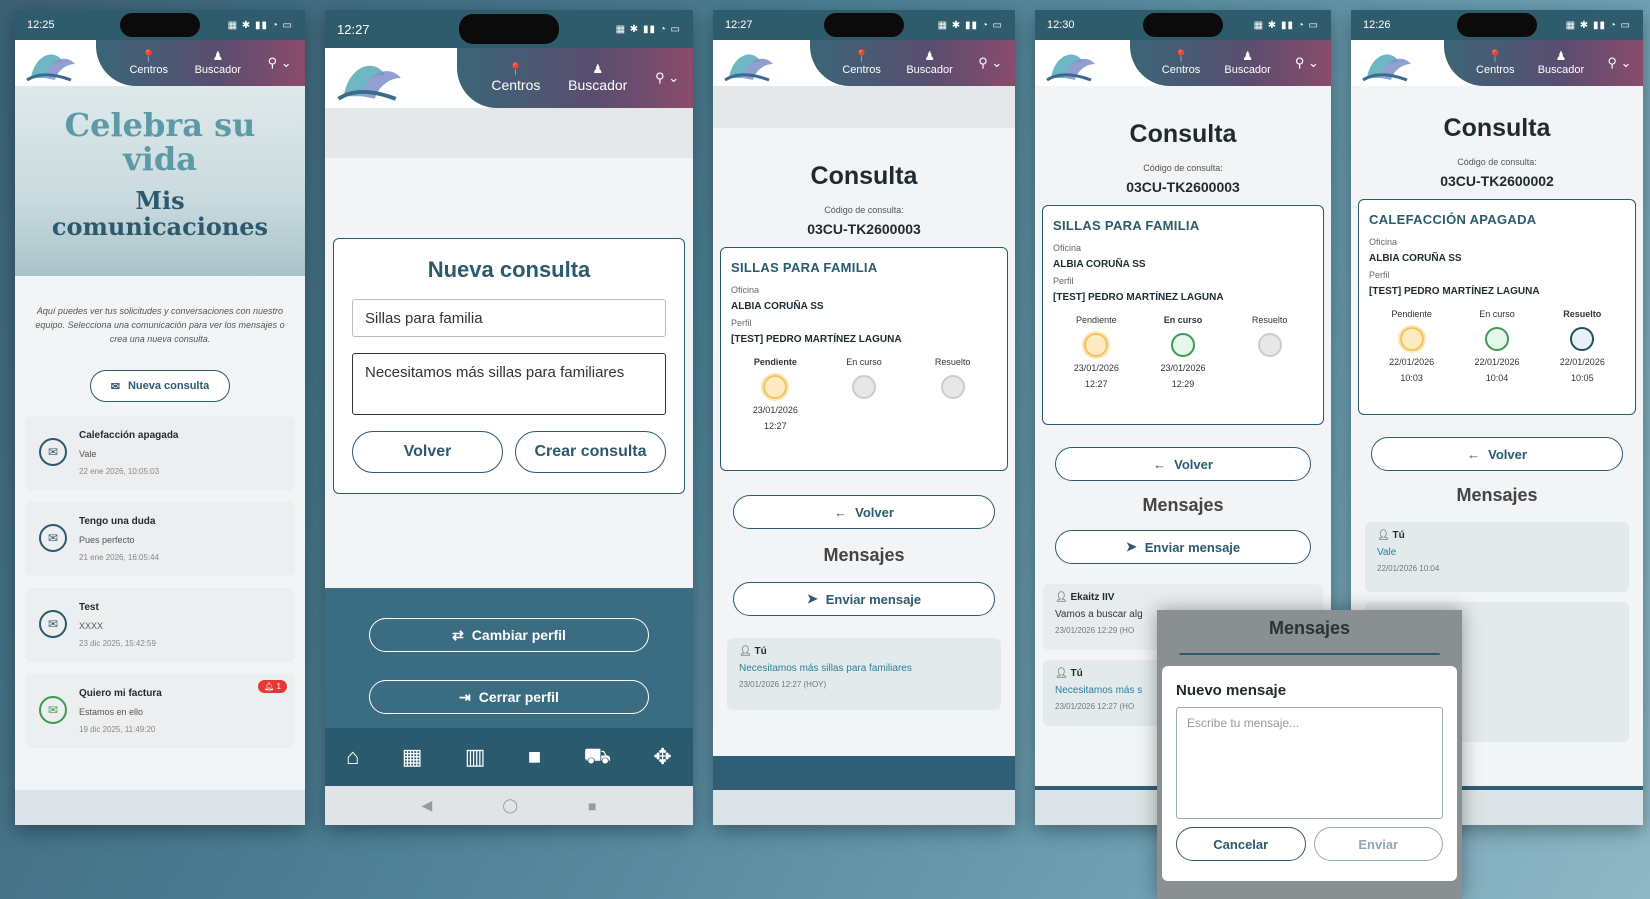 The height and width of the screenshot is (899, 1650). Describe the element at coordinates (427, 452) in the screenshot. I see `back-button: Volver` at that location.